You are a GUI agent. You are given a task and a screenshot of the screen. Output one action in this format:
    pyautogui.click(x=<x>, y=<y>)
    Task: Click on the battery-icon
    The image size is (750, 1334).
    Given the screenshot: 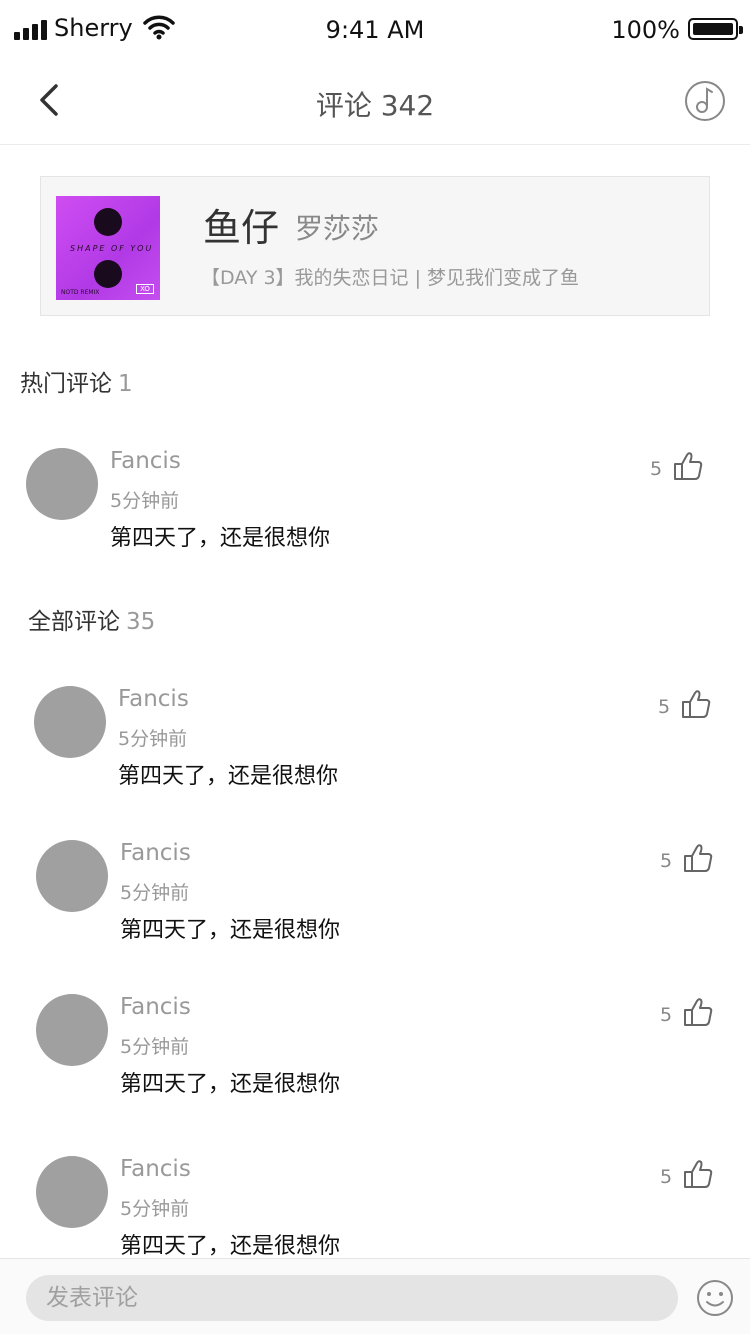 What is the action you would take?
    pyautogui.click(x=715, y=29)
    